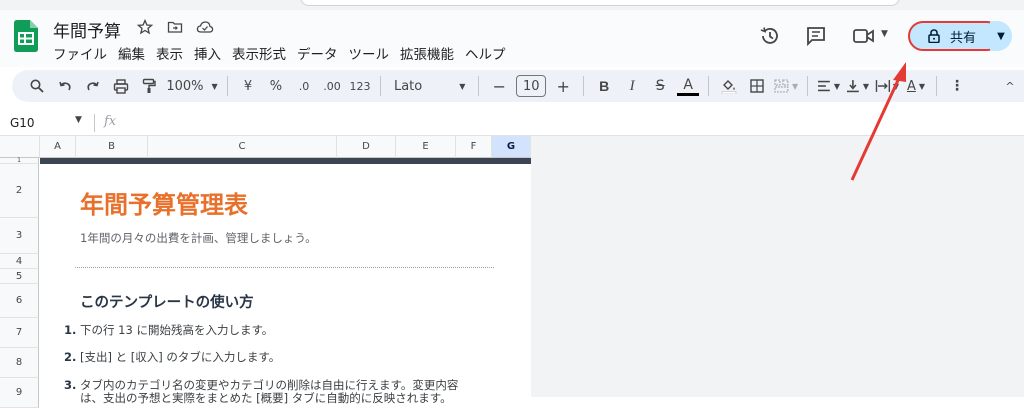 The image size is (1024, 408). I want to click on step-1: 1. 下の行 13 に開始残高を入力します。, so click(168, 330).